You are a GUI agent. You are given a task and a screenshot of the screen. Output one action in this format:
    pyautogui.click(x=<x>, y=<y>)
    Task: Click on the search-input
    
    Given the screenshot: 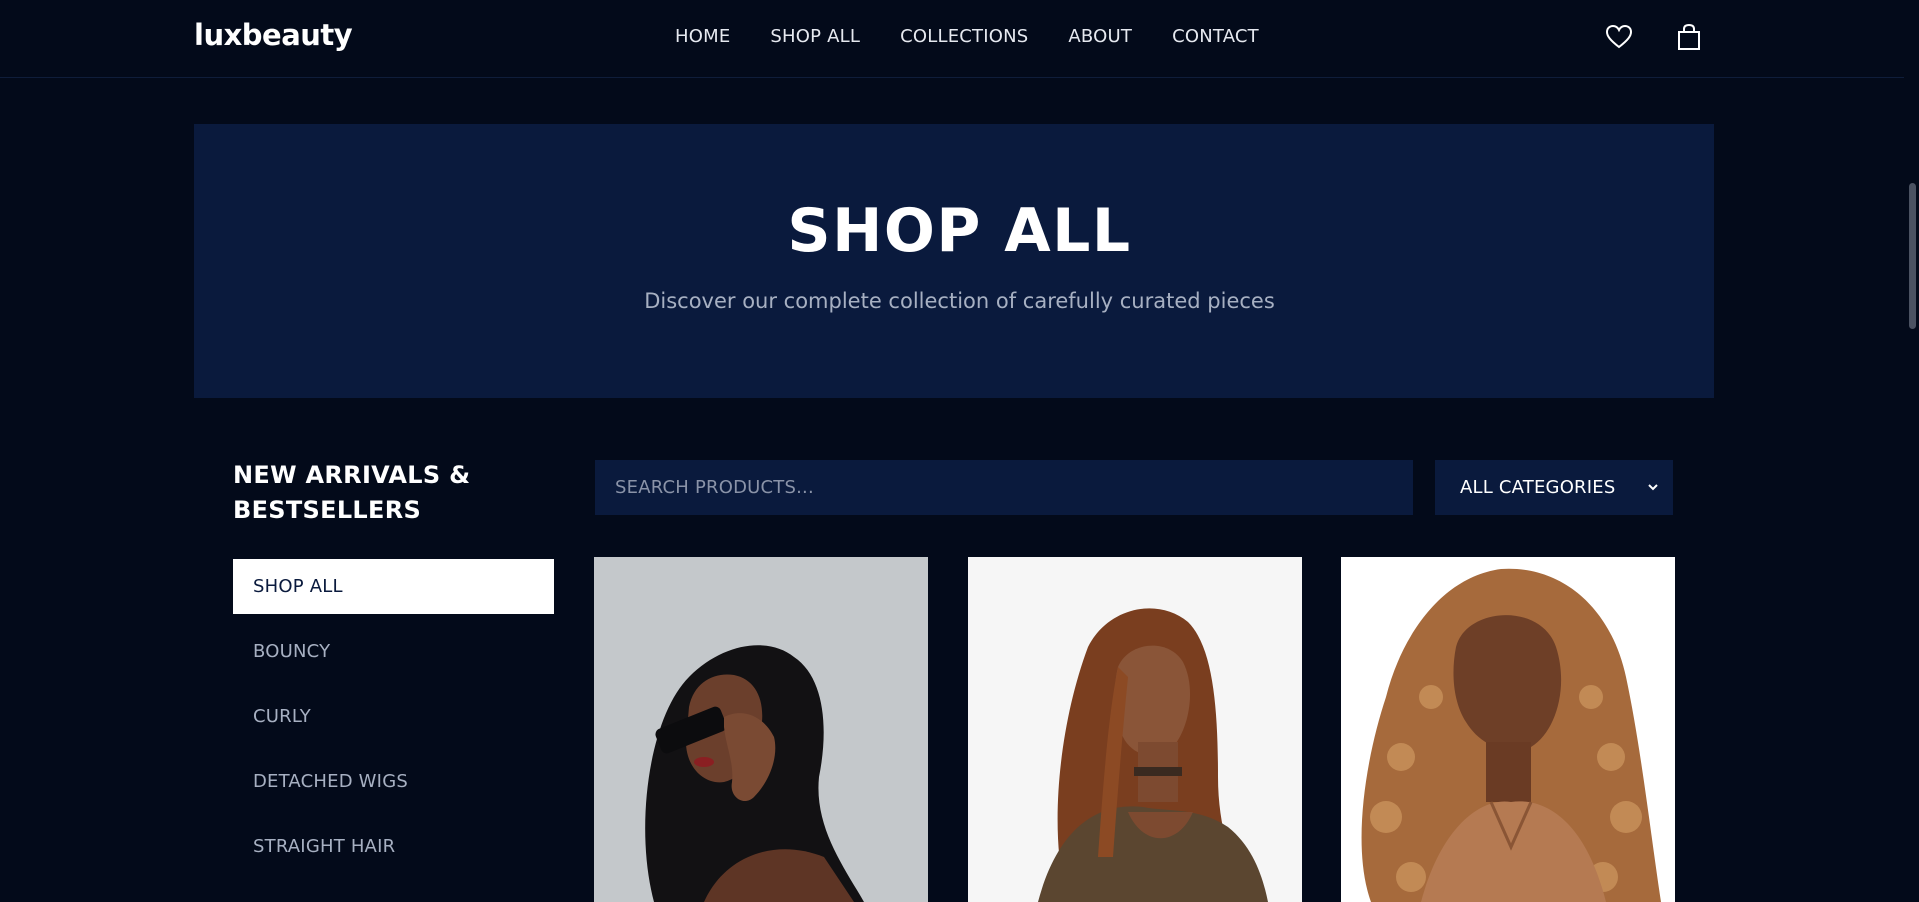 What is the action you would take?
    pyautogui.click(x=1004, y=487)
    